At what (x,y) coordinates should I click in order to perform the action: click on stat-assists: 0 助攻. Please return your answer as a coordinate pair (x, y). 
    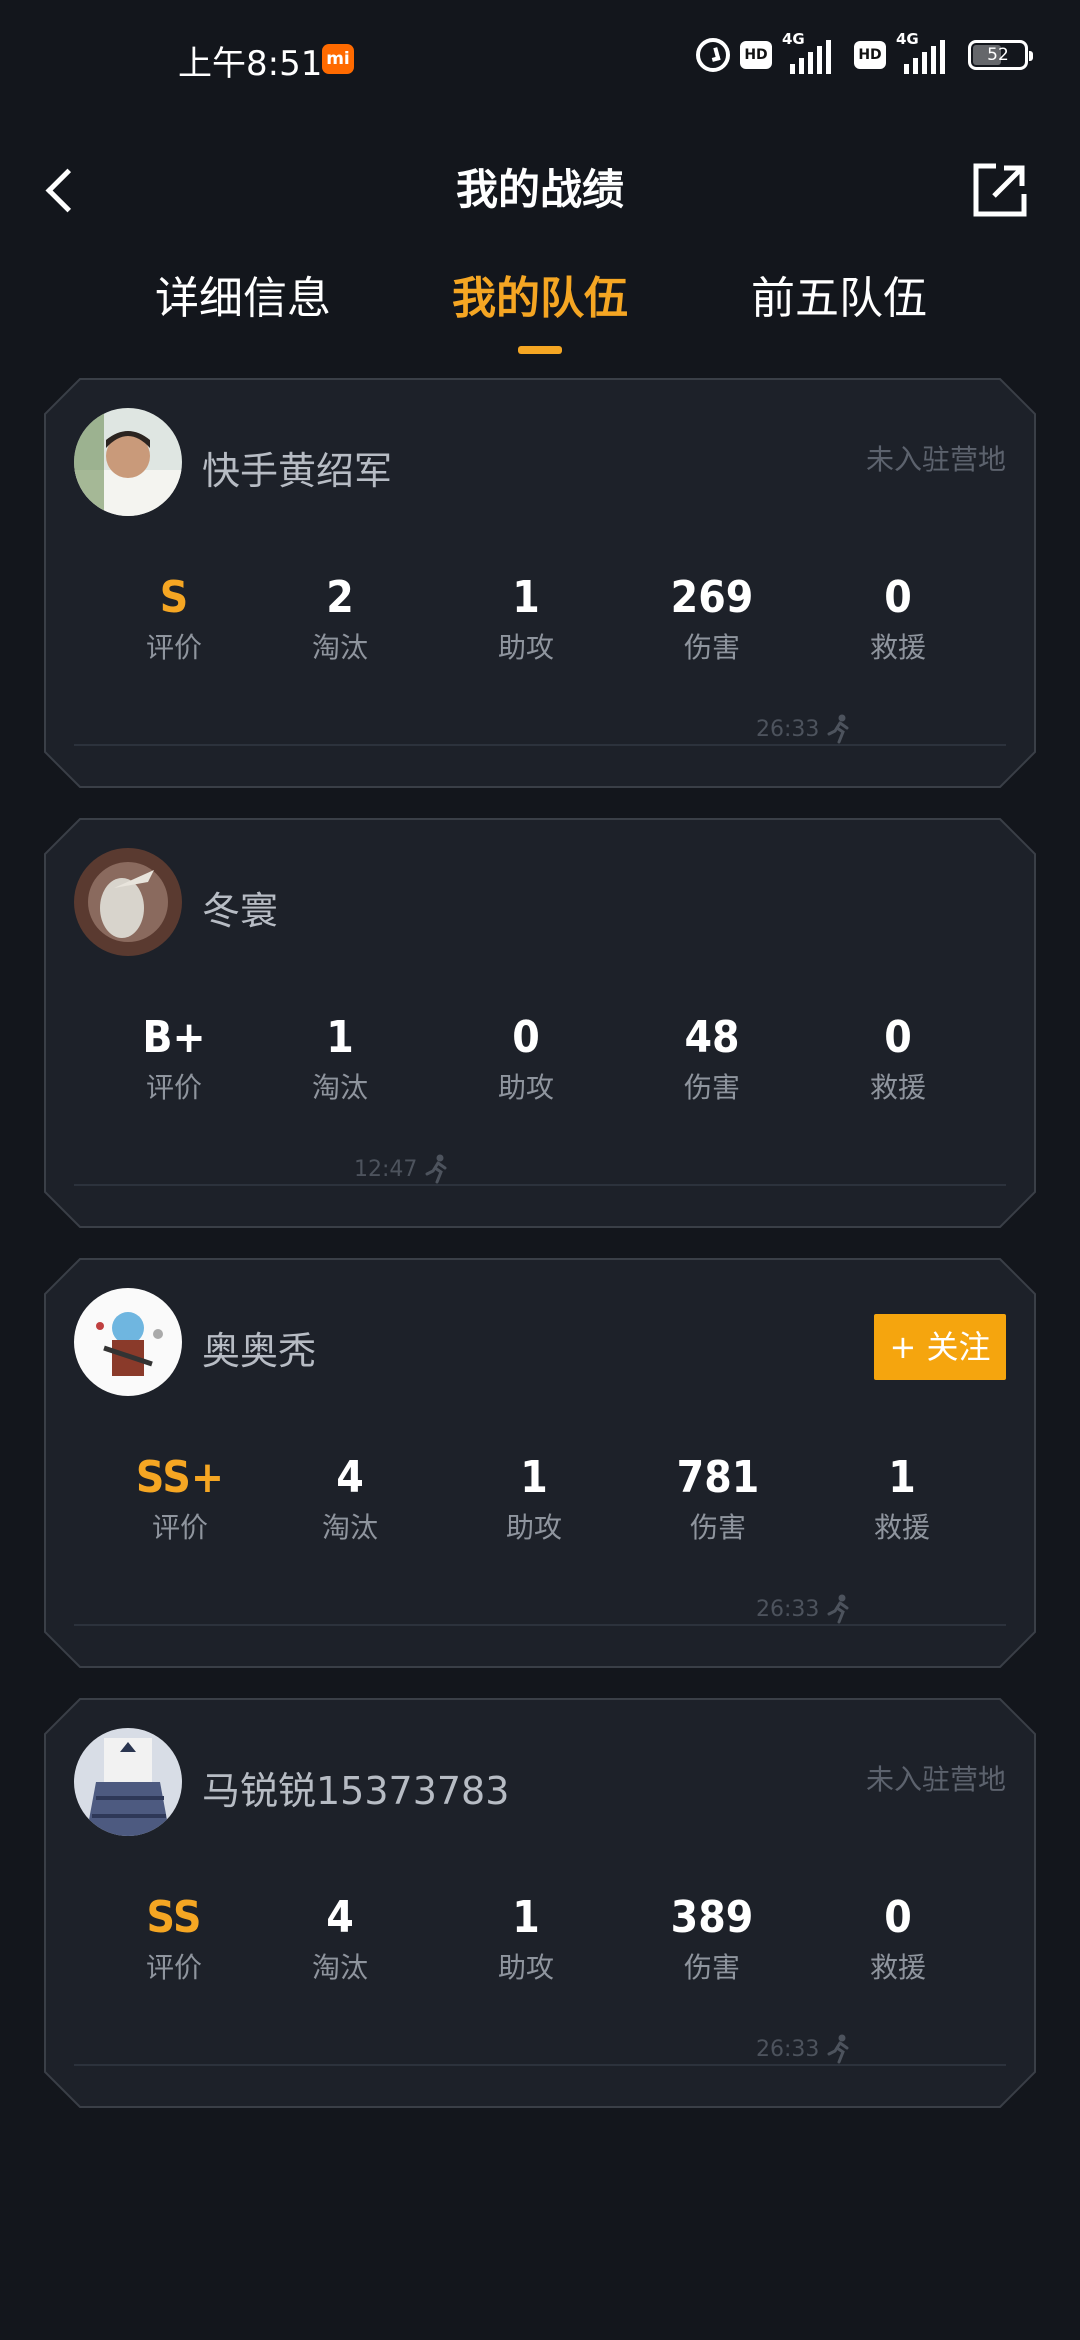
    Looking at the image, I should click on (526, 1059).